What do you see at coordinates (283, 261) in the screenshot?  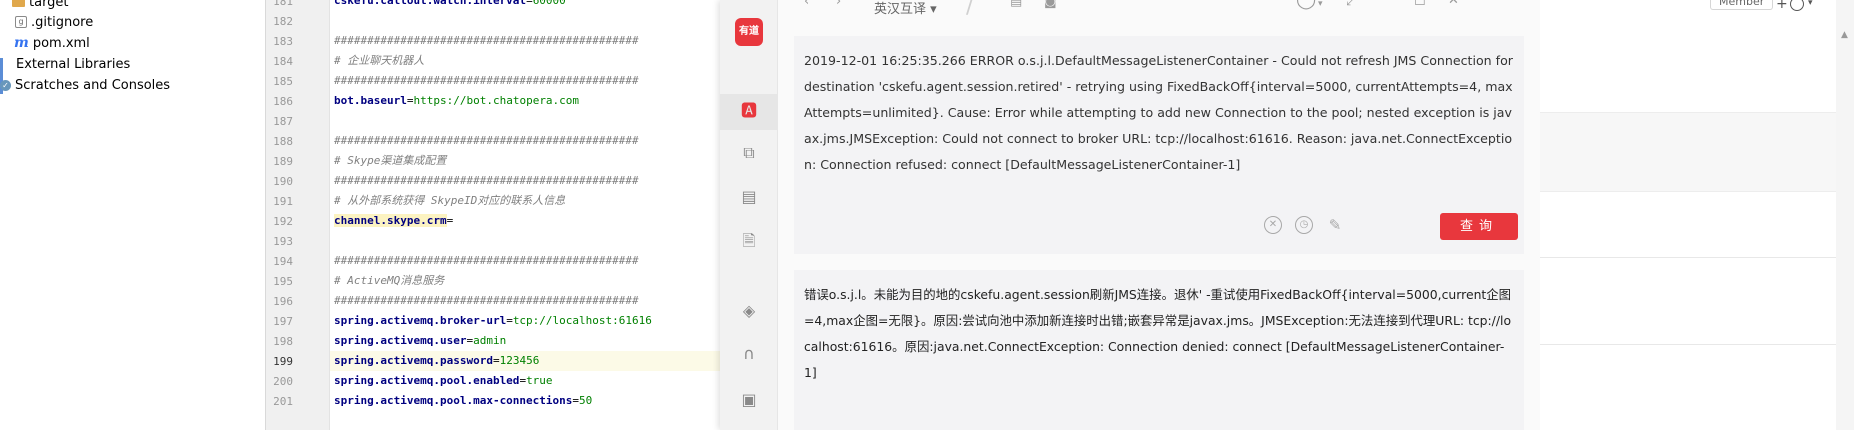 I see `line-number: 194` at bounding box center [283, 261].